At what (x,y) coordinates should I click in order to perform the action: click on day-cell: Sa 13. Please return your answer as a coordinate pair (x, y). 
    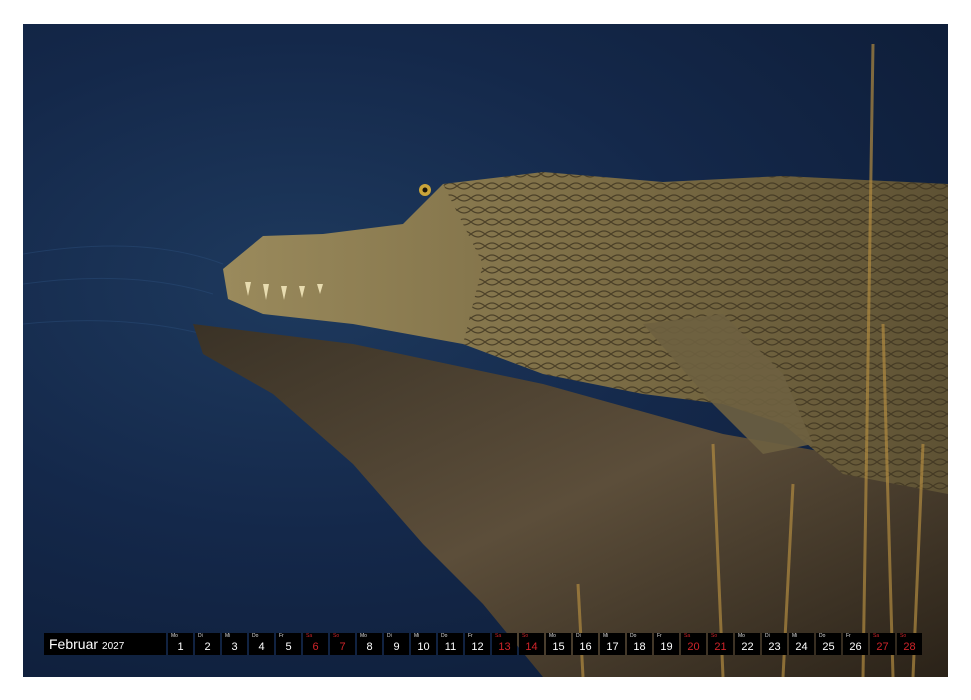
    Looking at the image, I should click on (504, 644).